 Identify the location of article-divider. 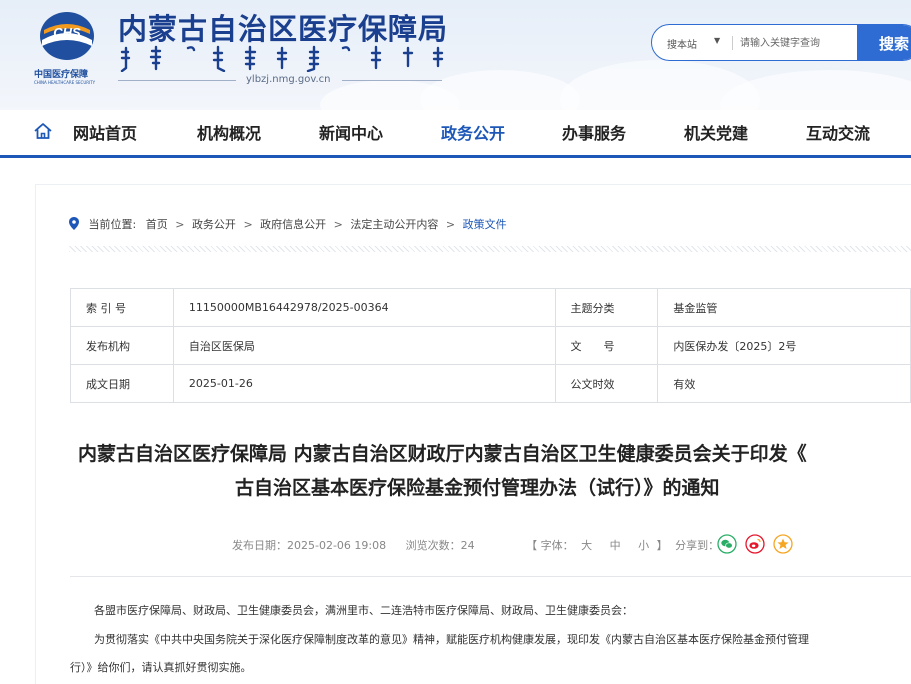
(490, 576).